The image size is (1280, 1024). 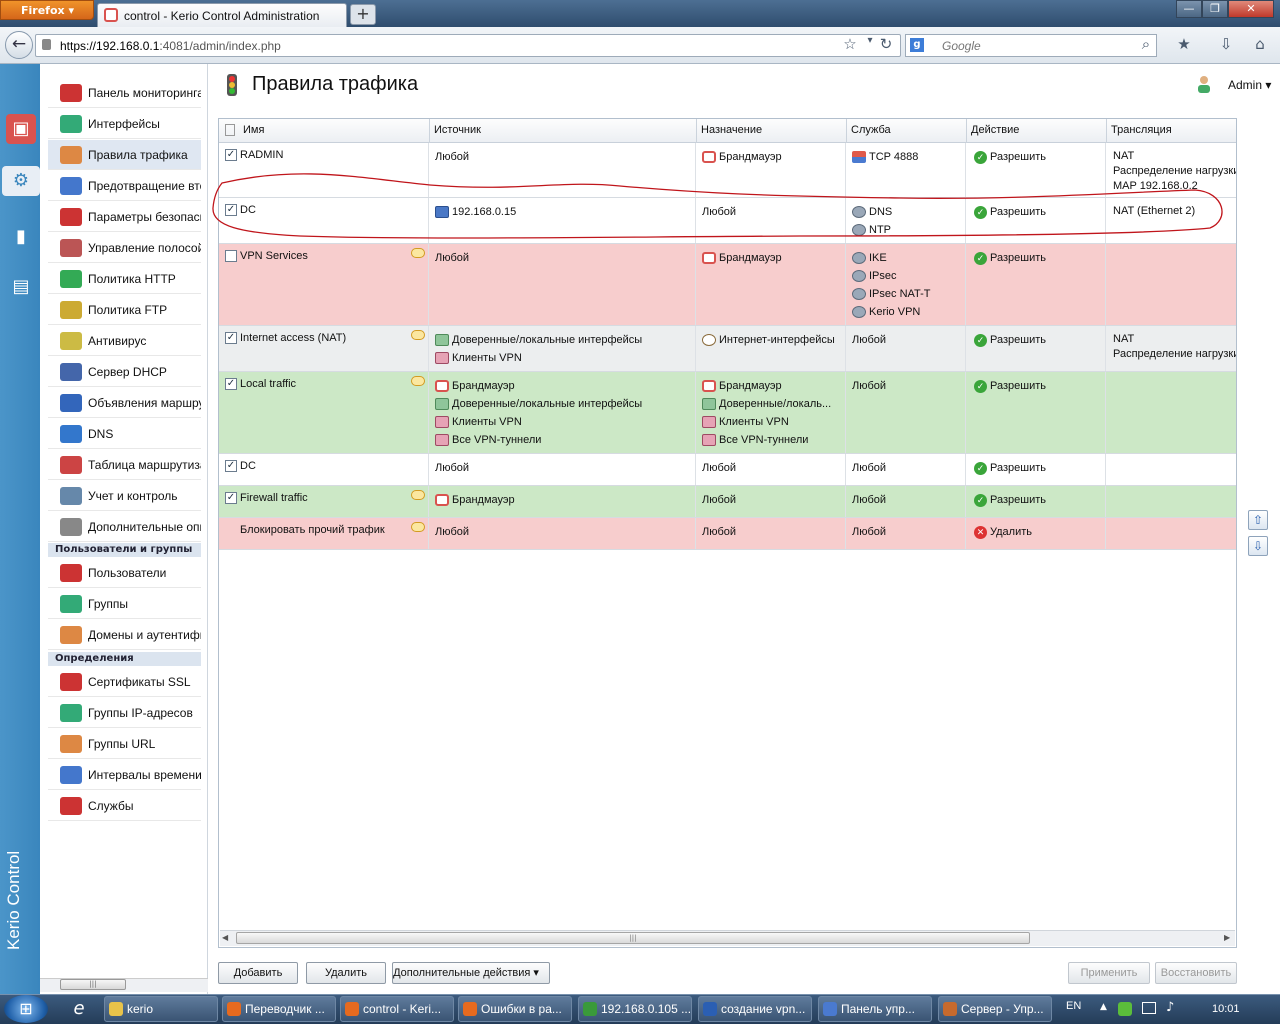 What do you see at coordinates (124, 604) in the screenshot?
I see `sidebar-item: Группы` at bounding box center [124, 604].